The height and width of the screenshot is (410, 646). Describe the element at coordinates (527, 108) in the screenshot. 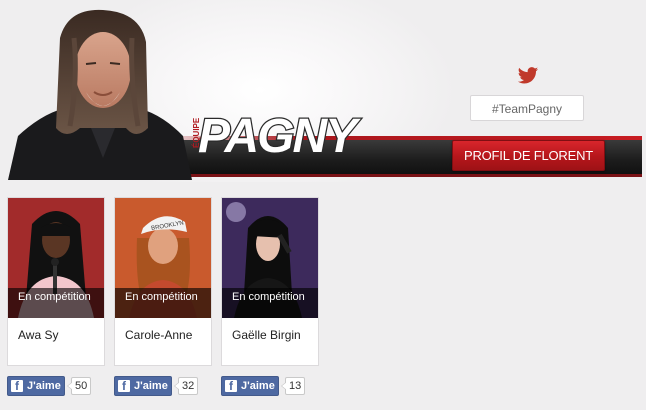

I see `hashtag-link: #TeamPagny` at that location.